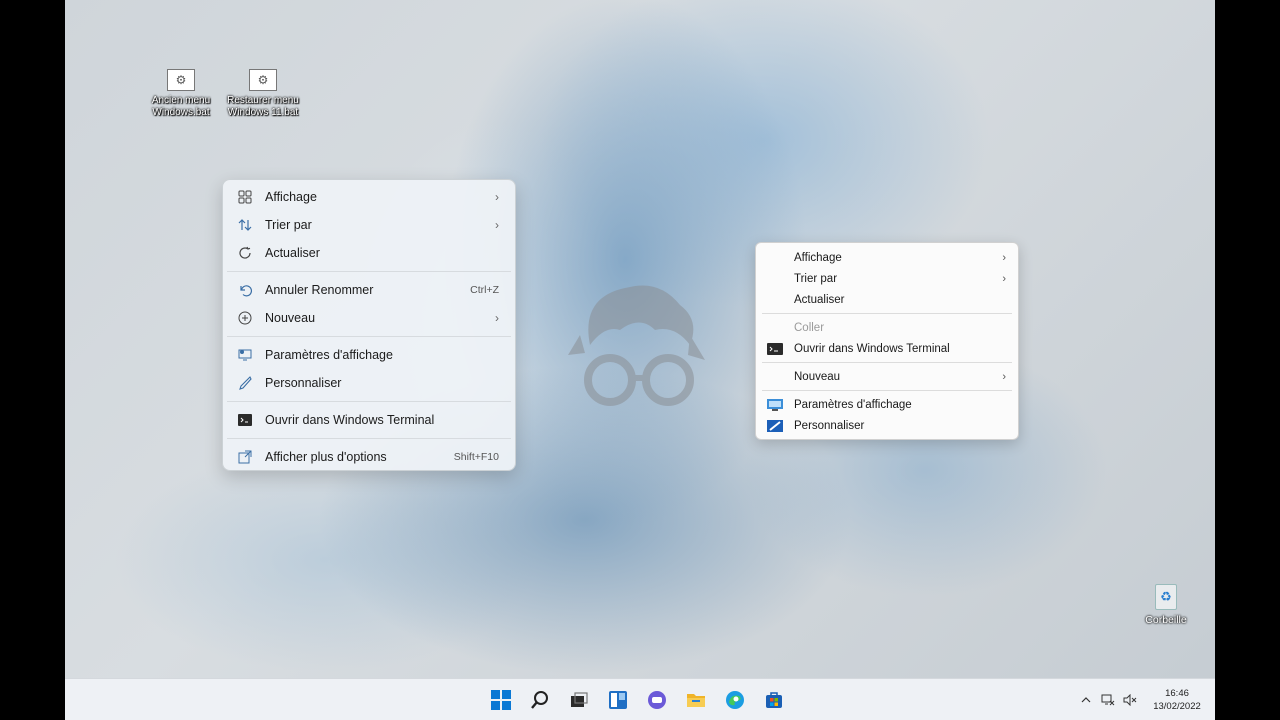 The image size is (1280, 720). I want to click on clock-time: 16:46, so click(1177, 693).